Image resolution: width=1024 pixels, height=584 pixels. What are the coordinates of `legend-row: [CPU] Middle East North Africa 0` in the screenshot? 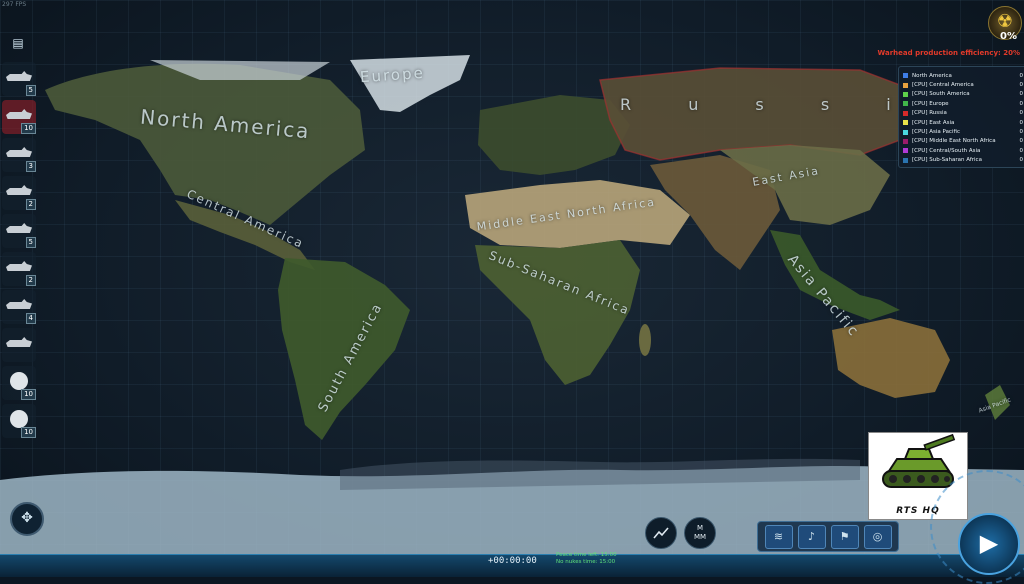 It's located at (963, 141).